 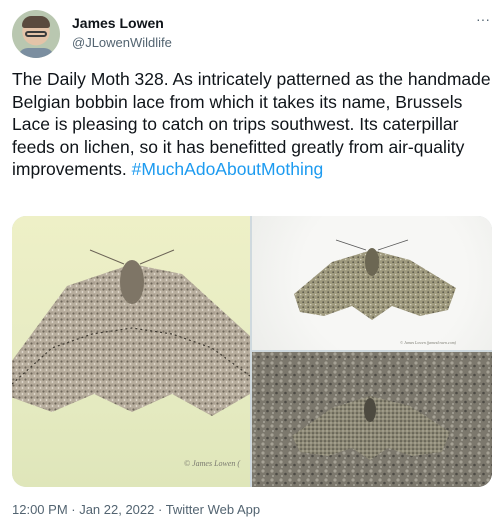 I want to click on moth-illustration-large, so click(x=131, y=332).